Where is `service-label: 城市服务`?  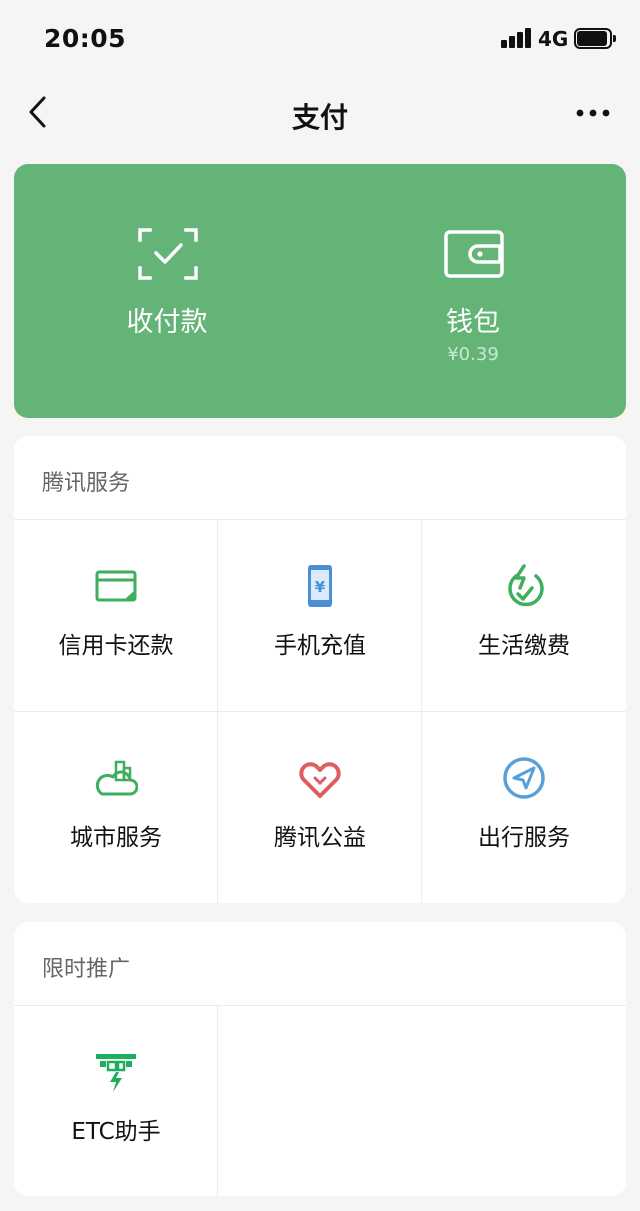 service-label: 城市服务 is located at coordinates (116, 838).